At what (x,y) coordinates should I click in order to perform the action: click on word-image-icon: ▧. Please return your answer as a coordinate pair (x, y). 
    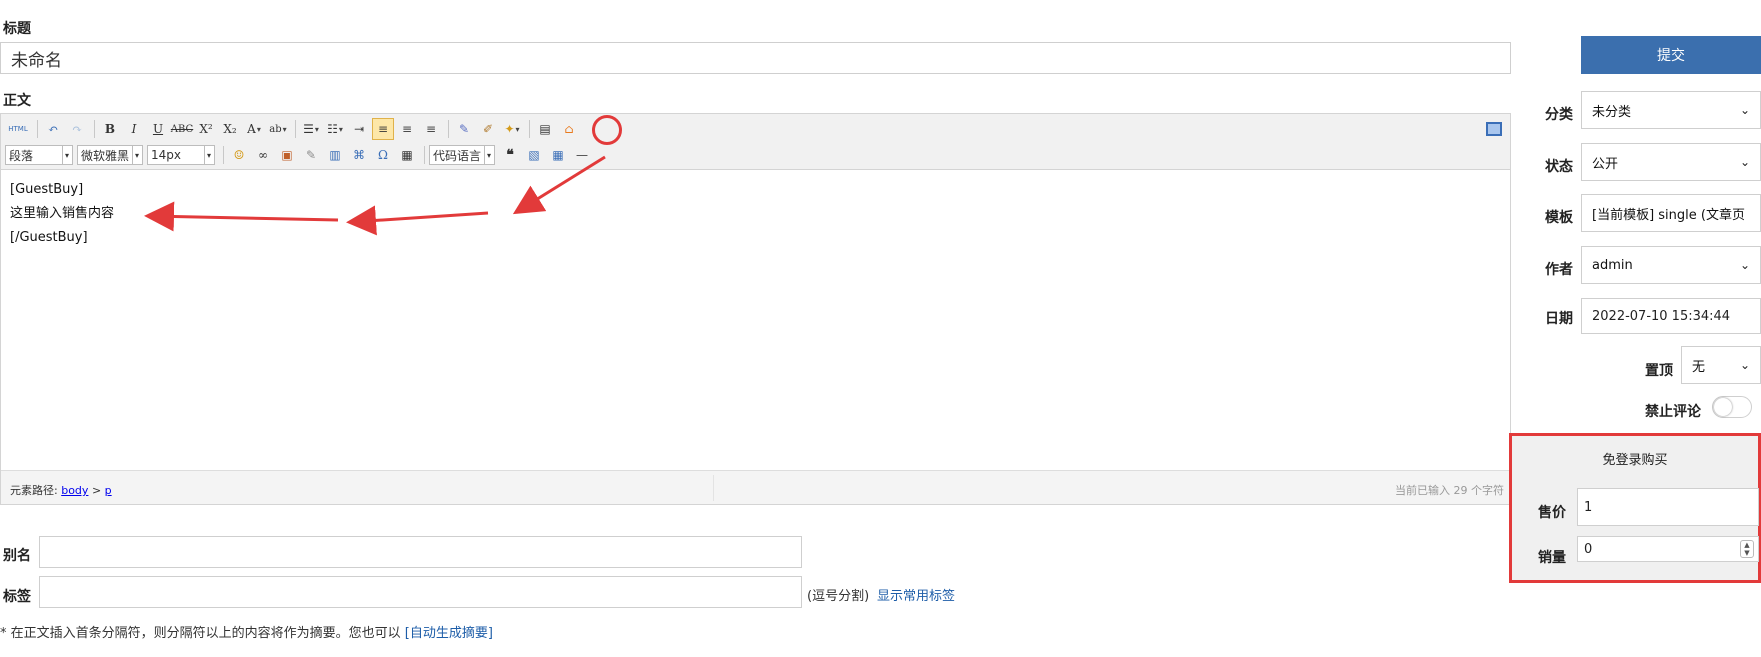
    Looking at the image, I should click on (534, 155).